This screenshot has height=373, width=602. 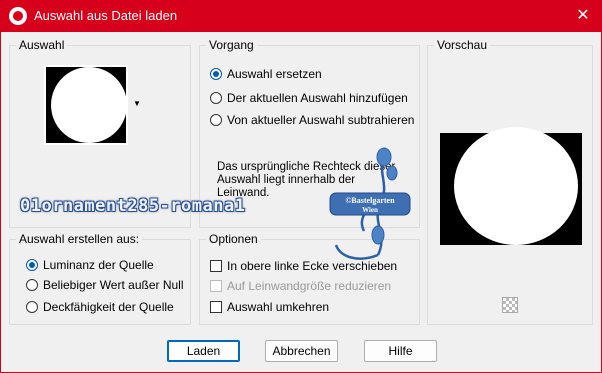 I want to click on selection-thumbnail, so click(x=86, y=105).